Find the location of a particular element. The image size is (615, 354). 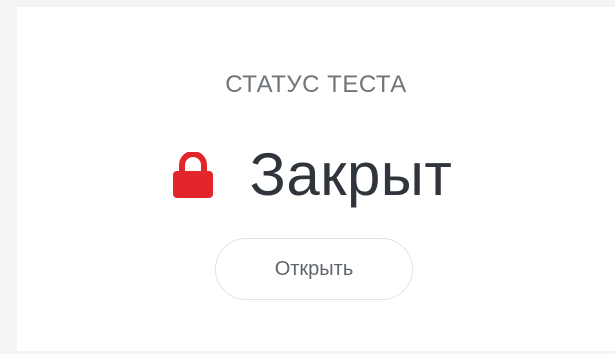

status-value: Закрыт is located at coordinates (351, 174).